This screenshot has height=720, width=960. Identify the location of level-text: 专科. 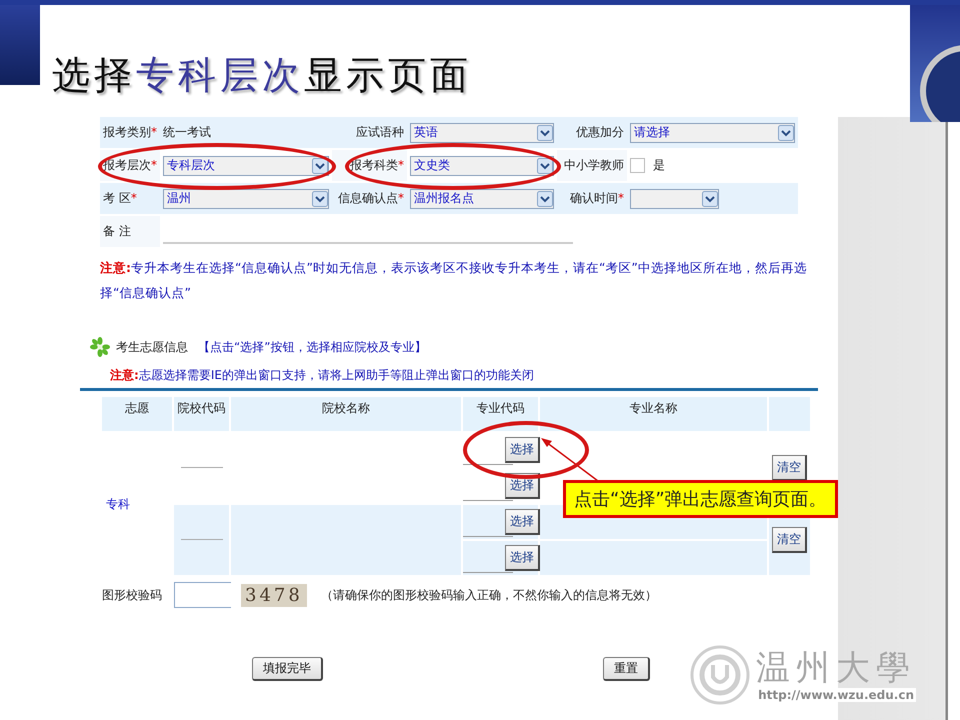
(118, 503).